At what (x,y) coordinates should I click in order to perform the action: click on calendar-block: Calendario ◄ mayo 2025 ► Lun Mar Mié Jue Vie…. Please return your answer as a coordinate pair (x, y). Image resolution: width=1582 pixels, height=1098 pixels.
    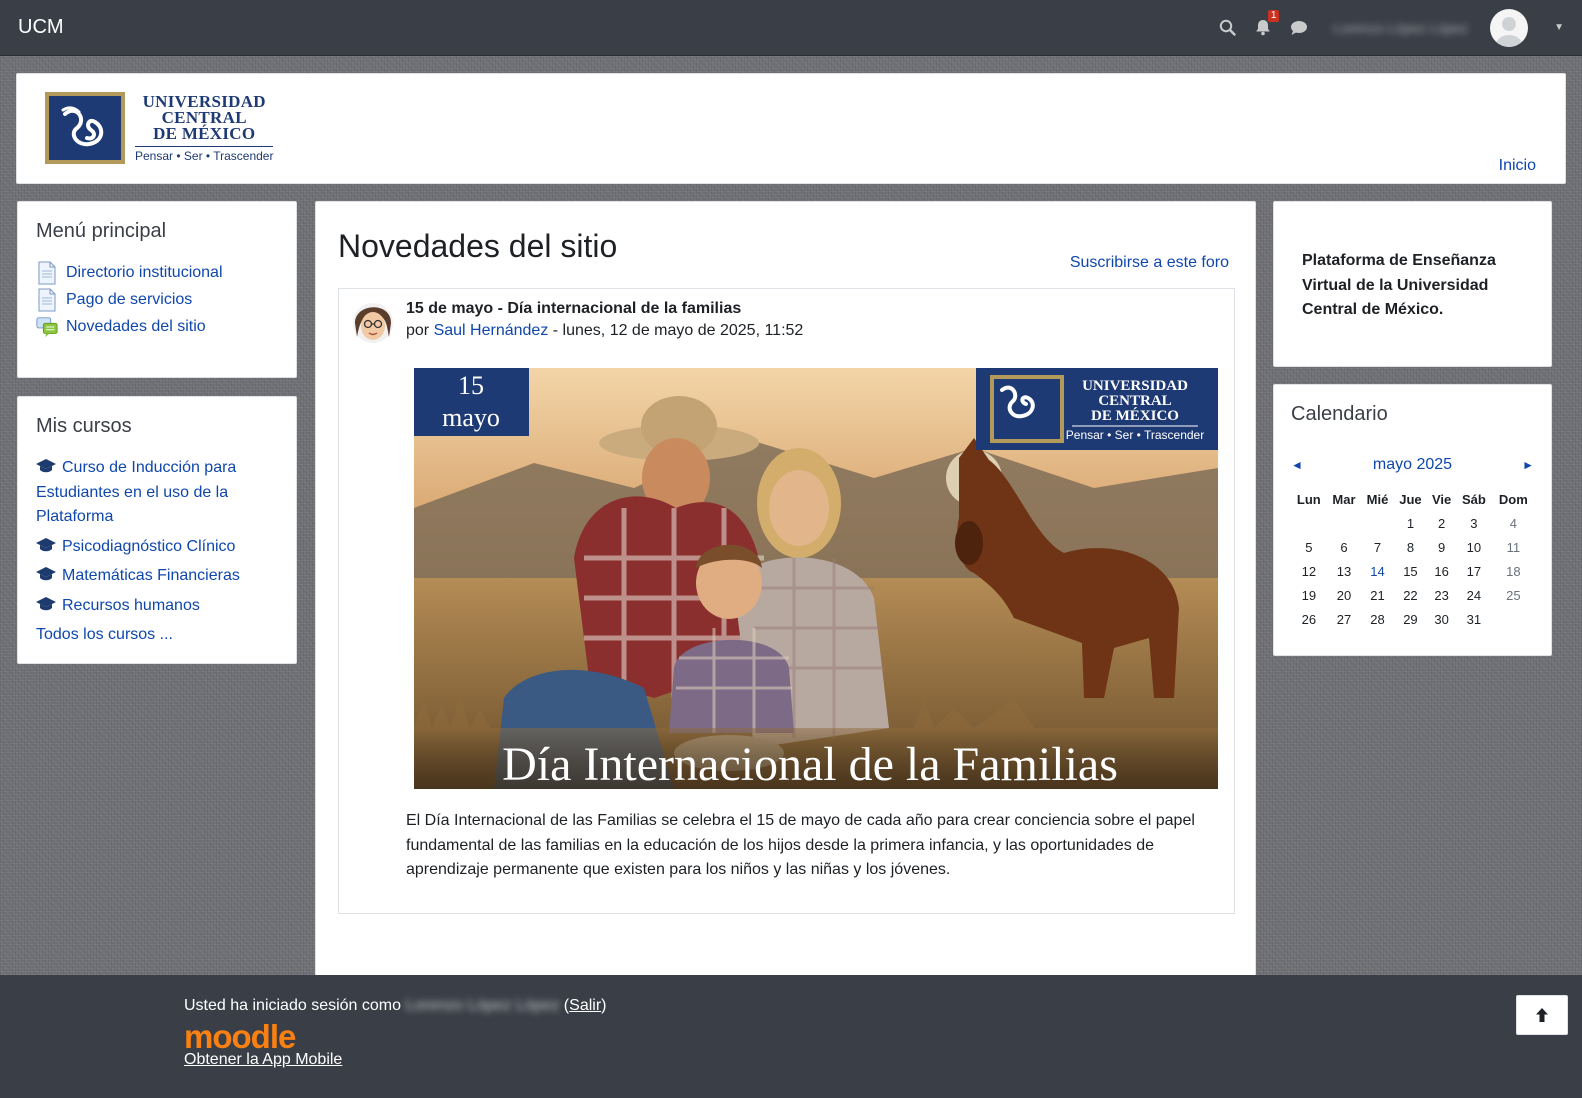
    Looking at the image, I should click on (1412, 520).